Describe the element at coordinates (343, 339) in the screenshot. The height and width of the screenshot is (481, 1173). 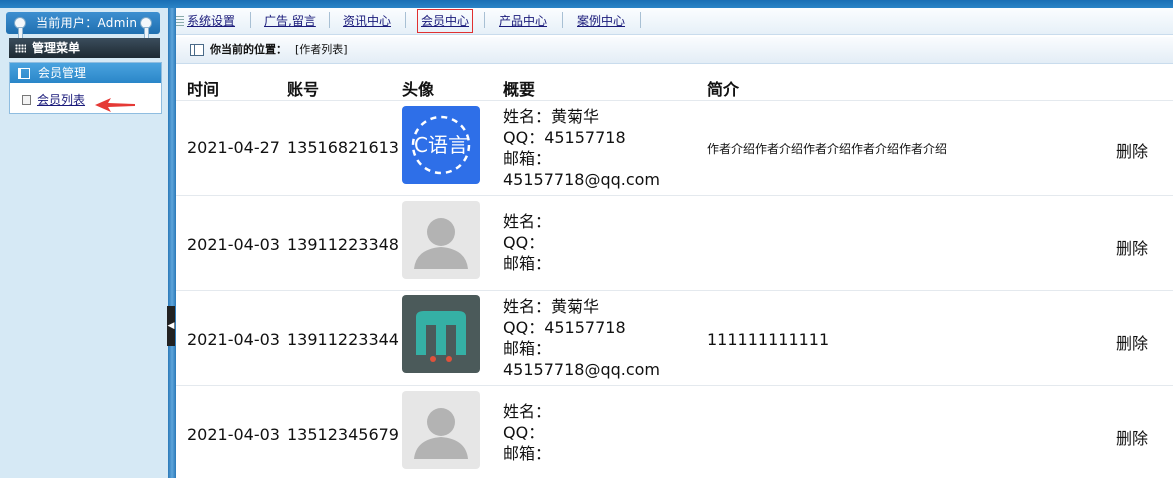
I see `row-account: 13911223344` at that location.